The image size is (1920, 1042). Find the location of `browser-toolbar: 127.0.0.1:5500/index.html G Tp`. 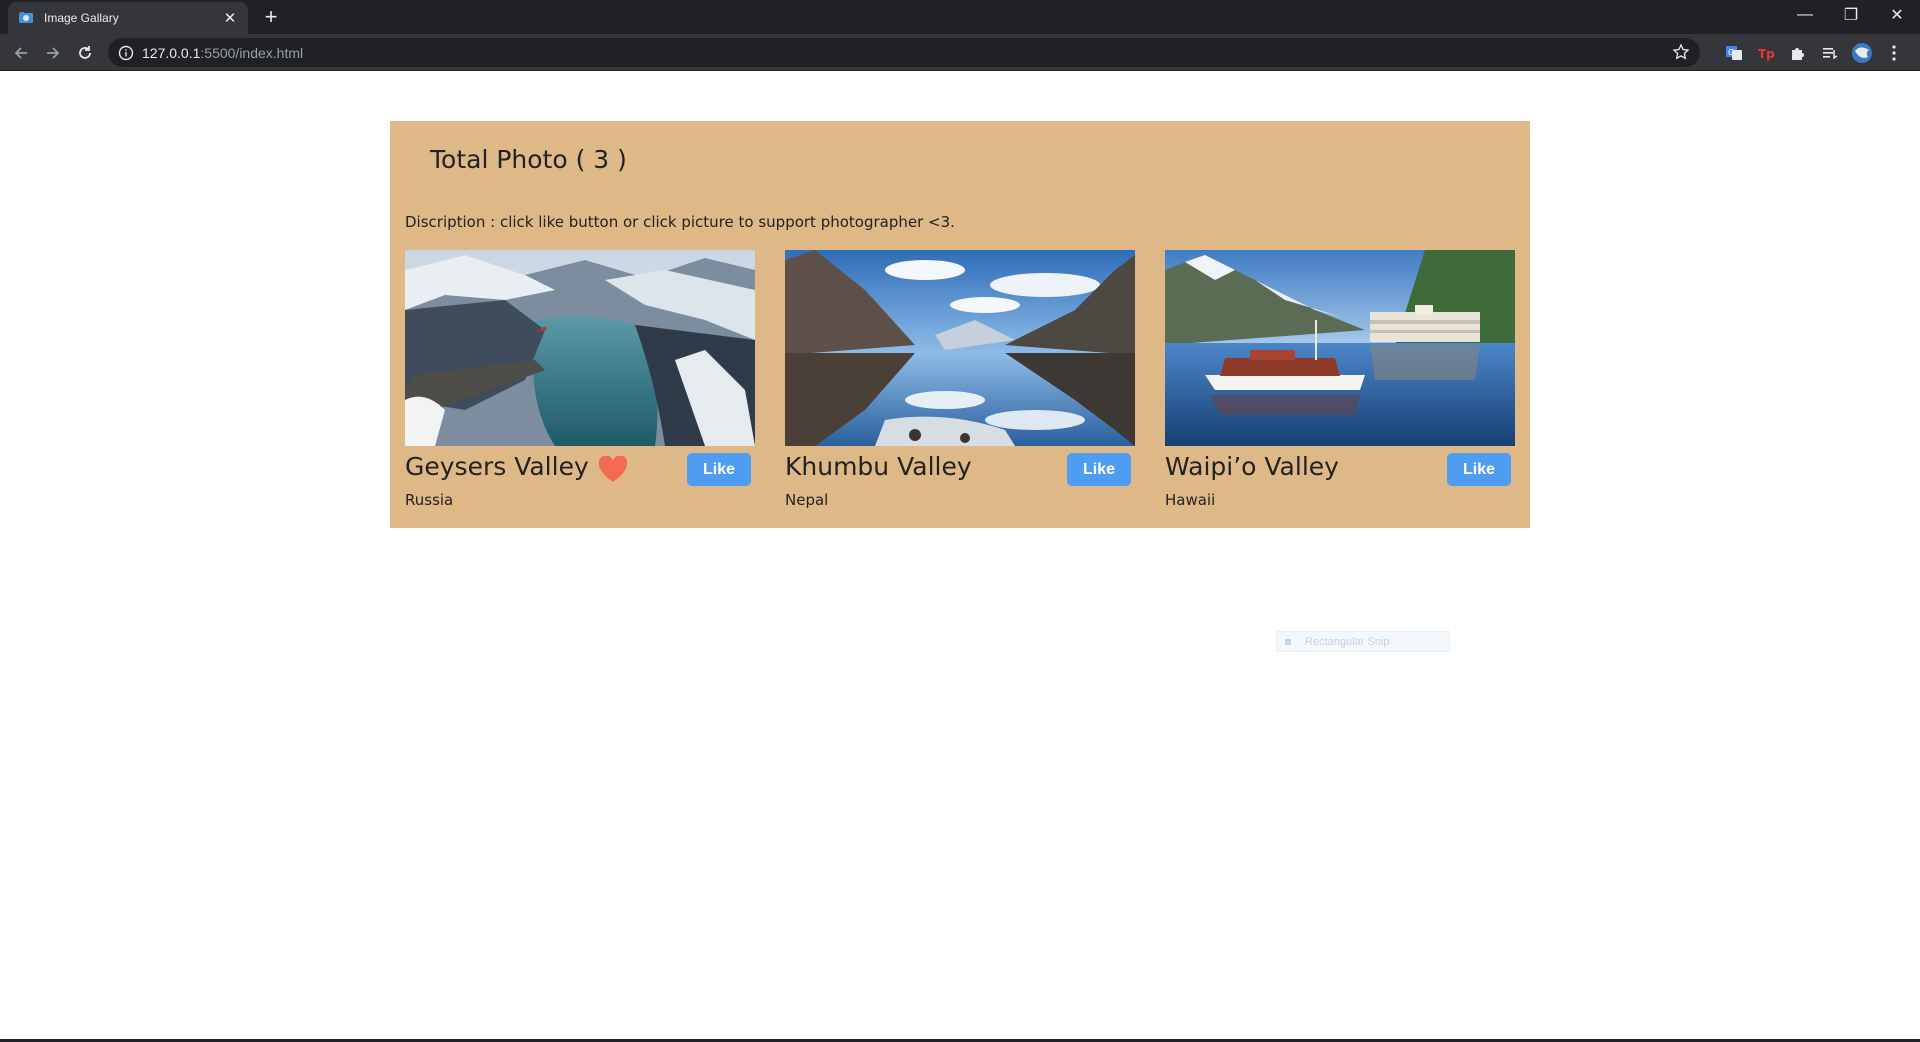

browser-toolbar: 127.0.0.1:5500/index.html G Tp is located at coordinates (960, 52).